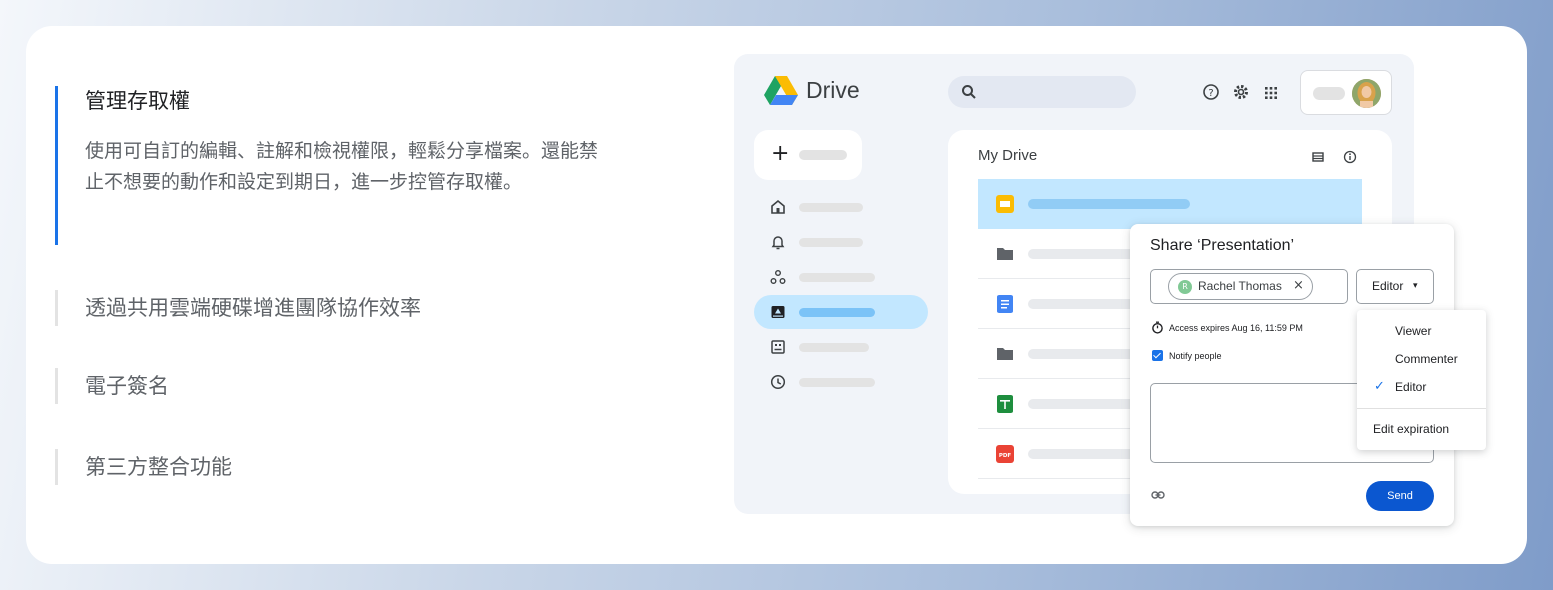 The image size is (1553, 590). Describe the element at coordinates (833, 90) in the screenshot. I see `drive-brand: Drive` at that location.